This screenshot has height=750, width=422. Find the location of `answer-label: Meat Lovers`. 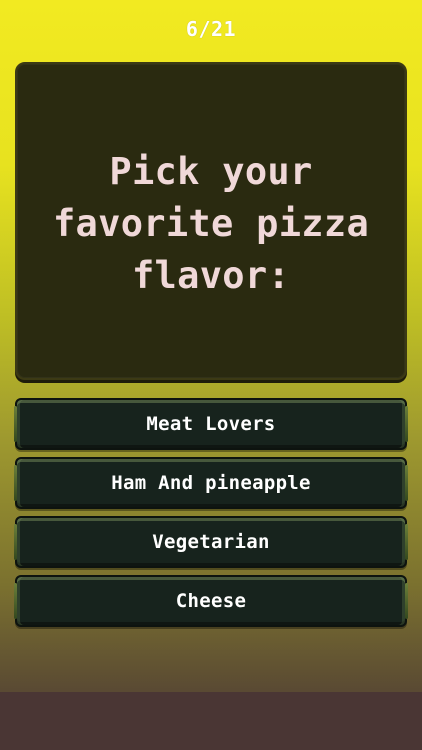

answer-label: Meat Lovers is located at coordinates (211, 424).